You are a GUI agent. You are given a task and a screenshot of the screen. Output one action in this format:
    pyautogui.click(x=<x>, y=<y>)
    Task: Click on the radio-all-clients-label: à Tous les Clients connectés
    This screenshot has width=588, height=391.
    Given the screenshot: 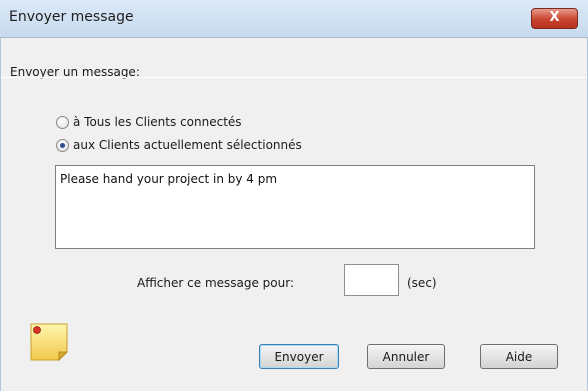 What is the action you would take?
    pyautogui.click(x=157, y=122)
    